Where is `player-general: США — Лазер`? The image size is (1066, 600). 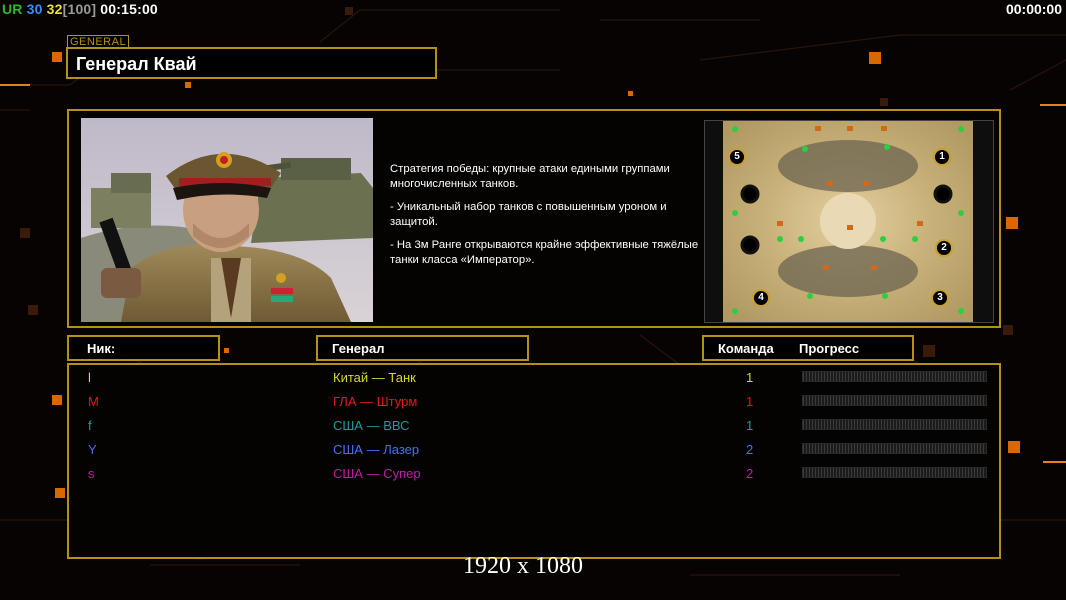
player-general: США — Лазер is located at coordinates (376, 449).